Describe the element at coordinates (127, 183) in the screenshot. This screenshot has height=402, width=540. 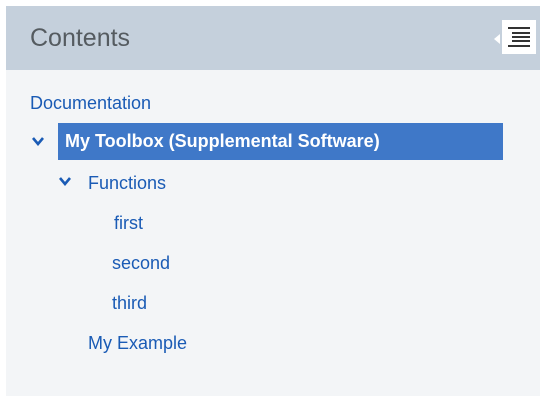
I see `tree-item-functions: Functions` at that location.